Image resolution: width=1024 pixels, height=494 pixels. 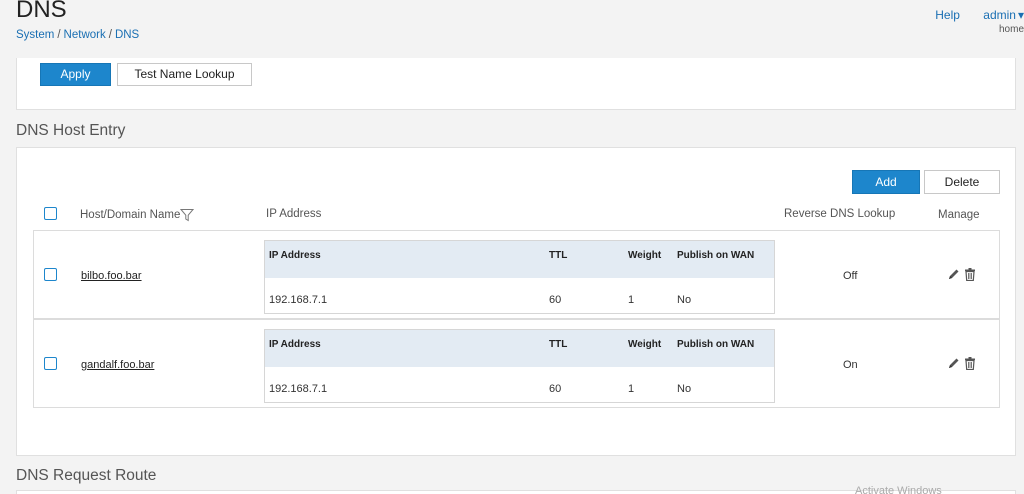 I want to click on delete-button: Delete, so click(x=962, y=182).